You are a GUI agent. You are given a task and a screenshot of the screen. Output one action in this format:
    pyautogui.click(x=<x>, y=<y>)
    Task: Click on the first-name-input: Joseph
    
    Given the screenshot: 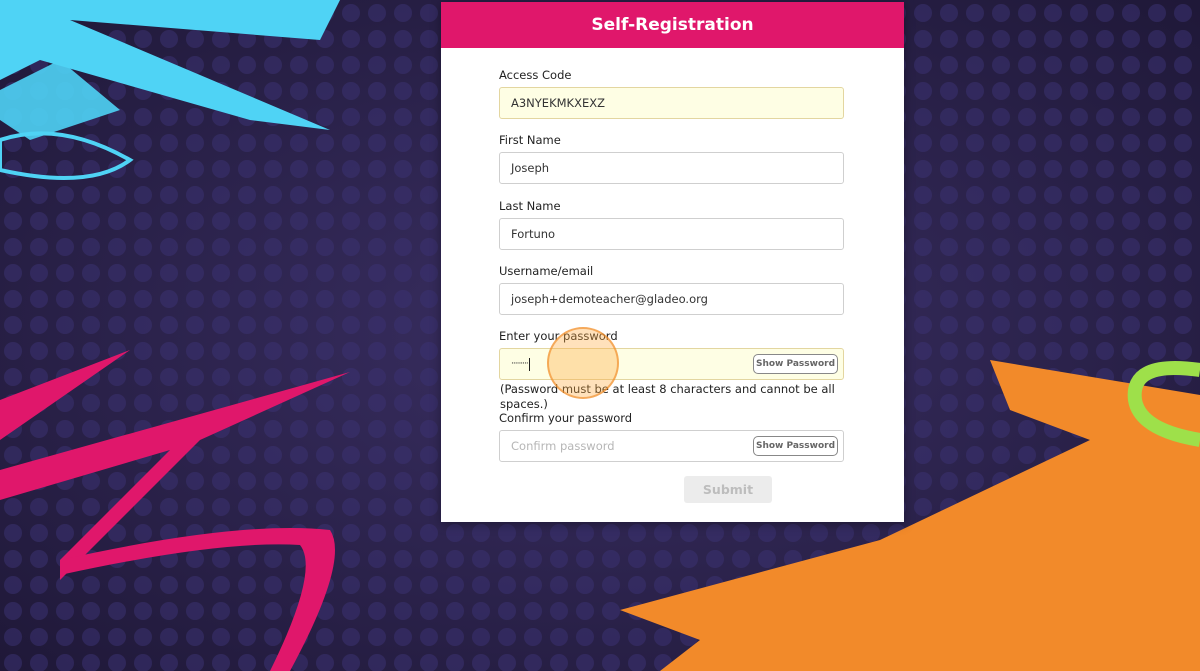 What is the action you would take?
    pyautogui.click(x=671, y=168)
    